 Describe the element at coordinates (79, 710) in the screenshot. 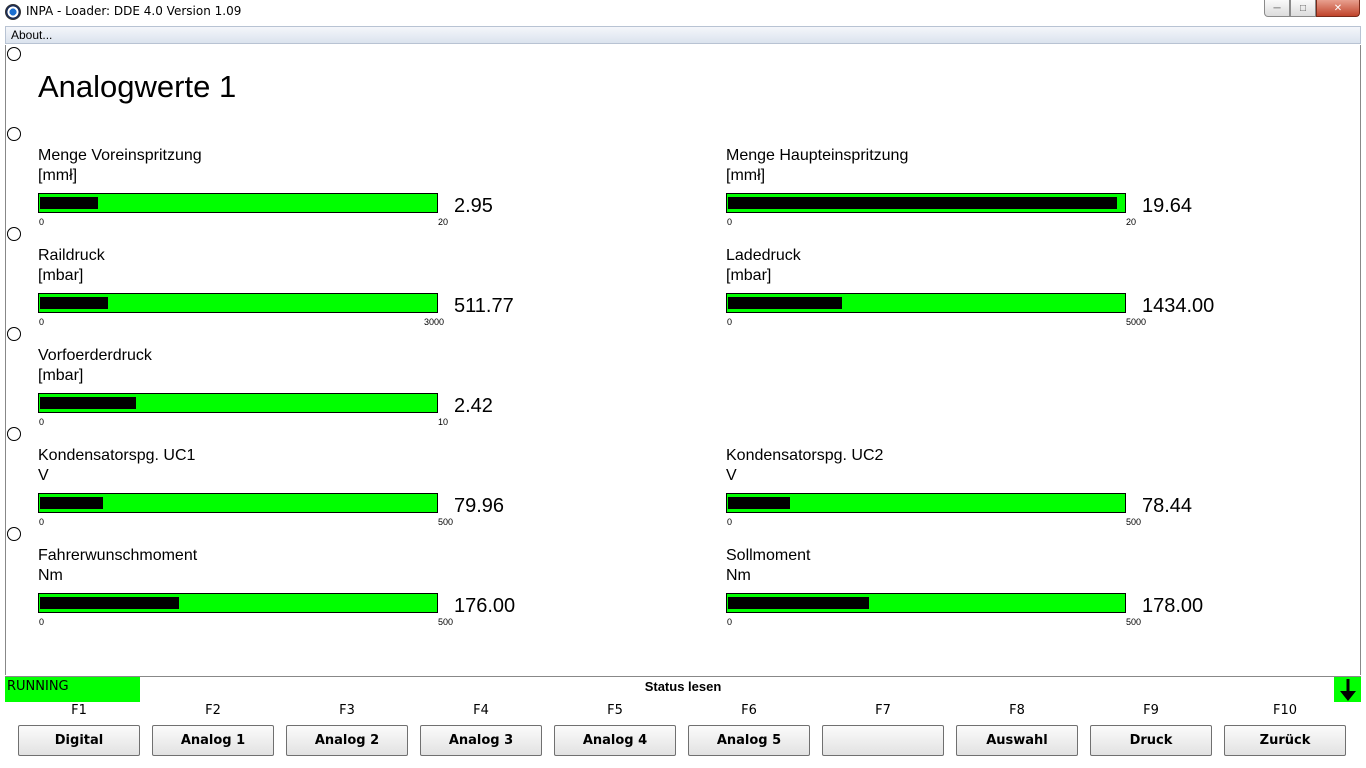

I see `fkey-label: F1` at that location.